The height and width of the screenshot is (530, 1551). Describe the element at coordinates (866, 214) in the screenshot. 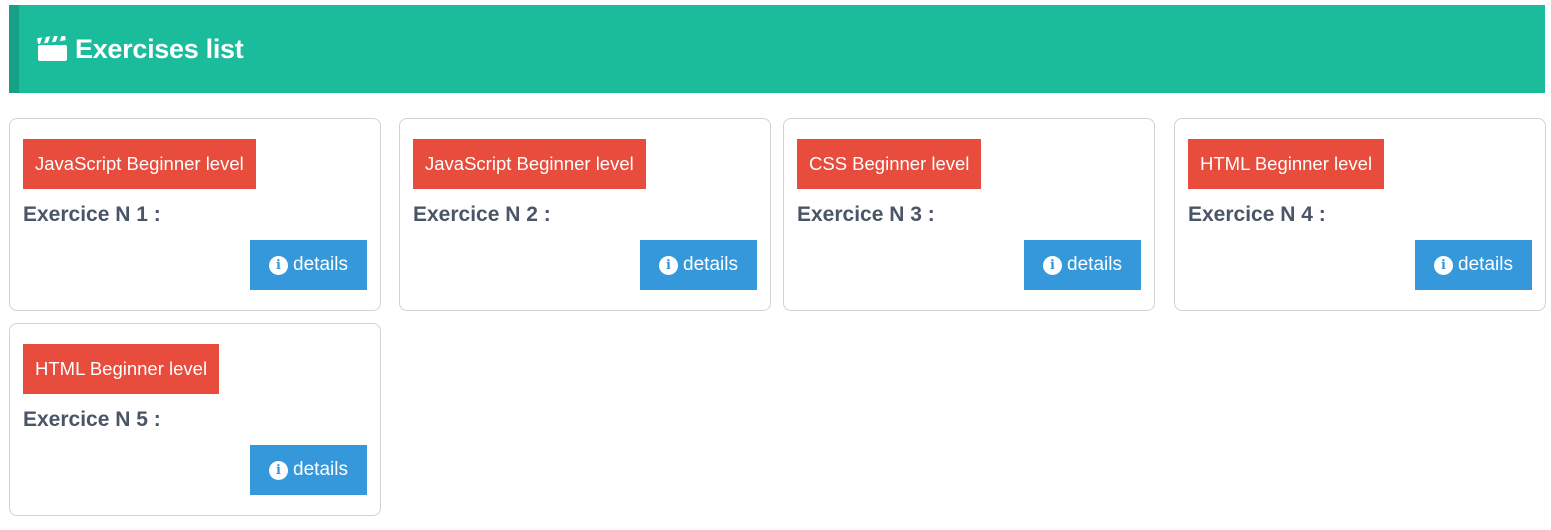

I see `exercise-title: Exercice N 3 :` at that location.